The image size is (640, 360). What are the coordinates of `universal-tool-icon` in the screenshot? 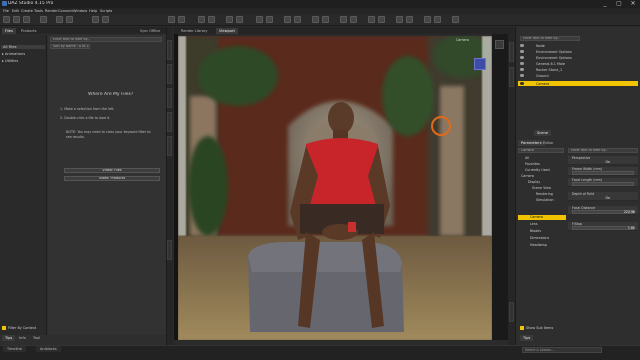 It's located at (181, 19).